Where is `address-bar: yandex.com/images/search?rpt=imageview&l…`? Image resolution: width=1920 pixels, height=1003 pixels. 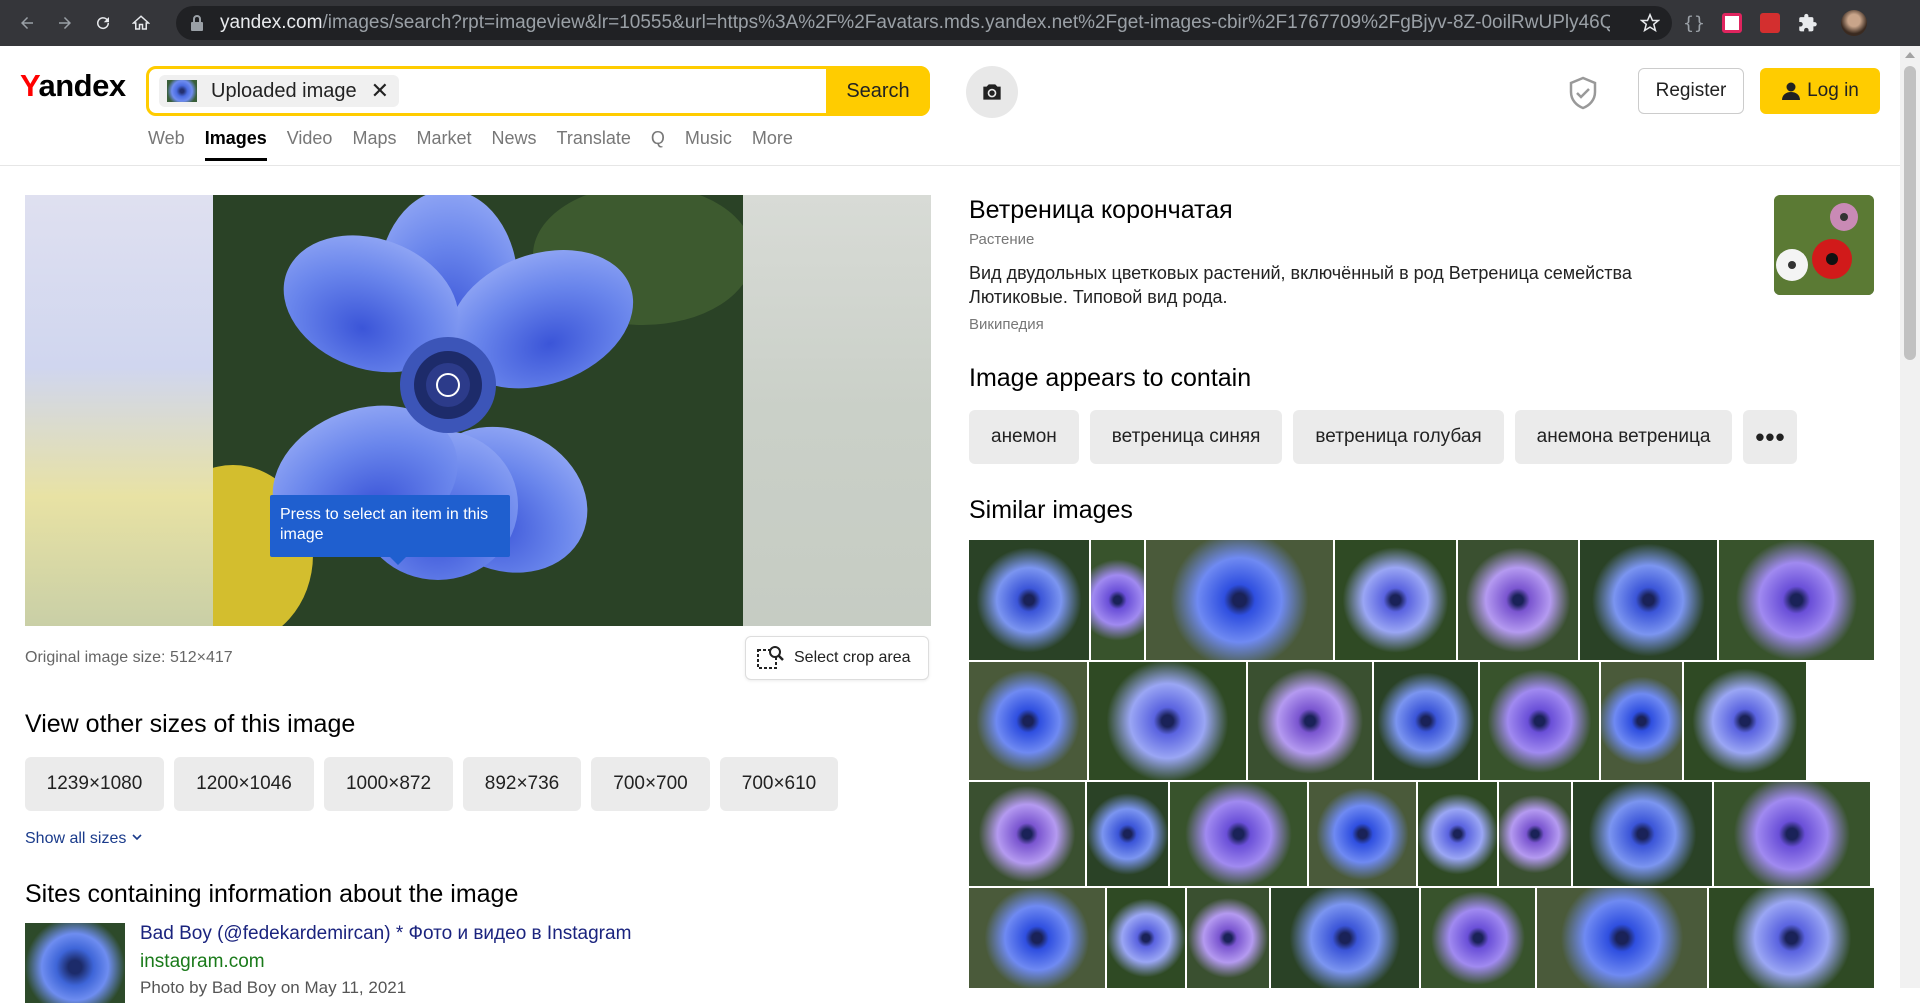 address-bar: yandex.com/images/search?rpt=imageview&l… is located at coordinates (924, 23).